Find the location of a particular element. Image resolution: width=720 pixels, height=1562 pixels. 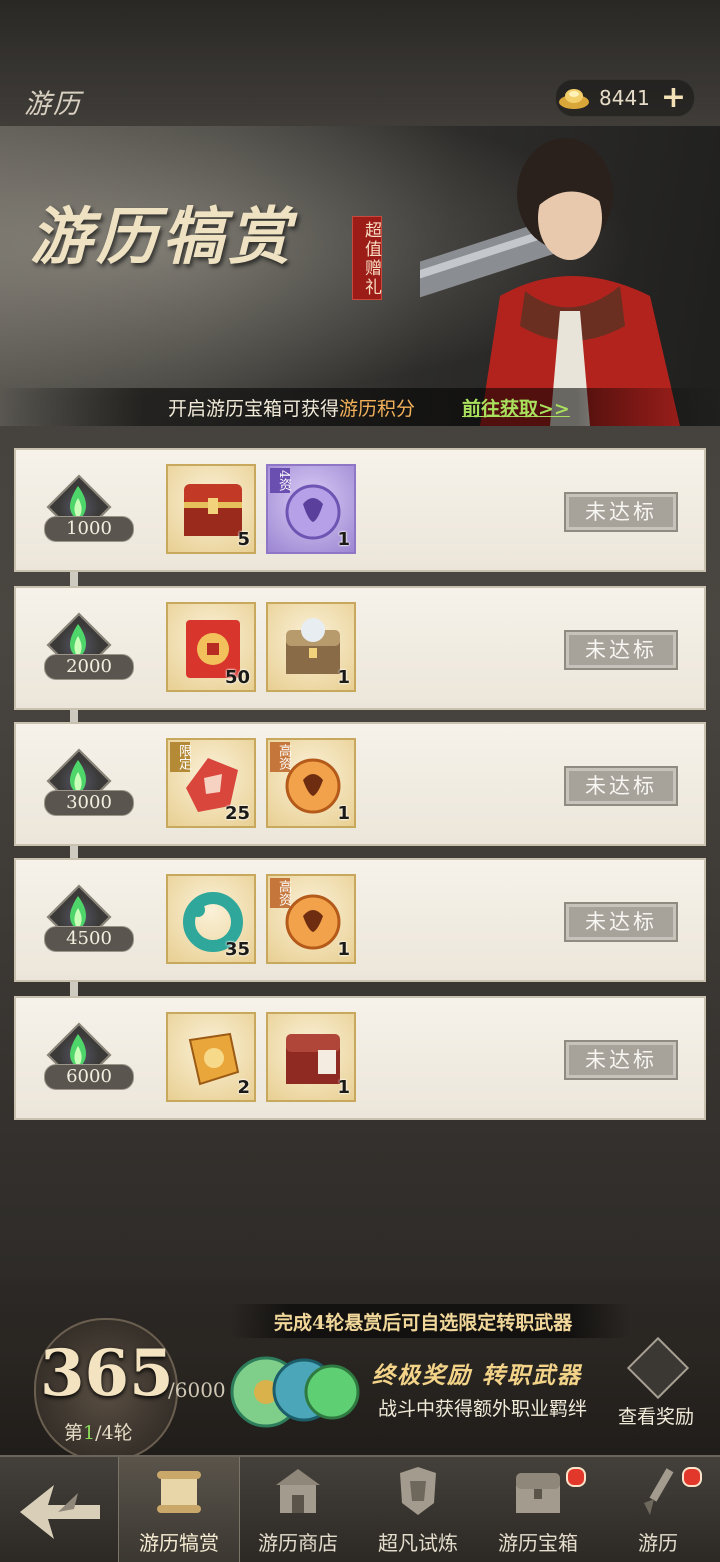

final-reward-notice: 完成4轮悬赏后可自选限定转职武器 is located at coordinates (430, 1321).